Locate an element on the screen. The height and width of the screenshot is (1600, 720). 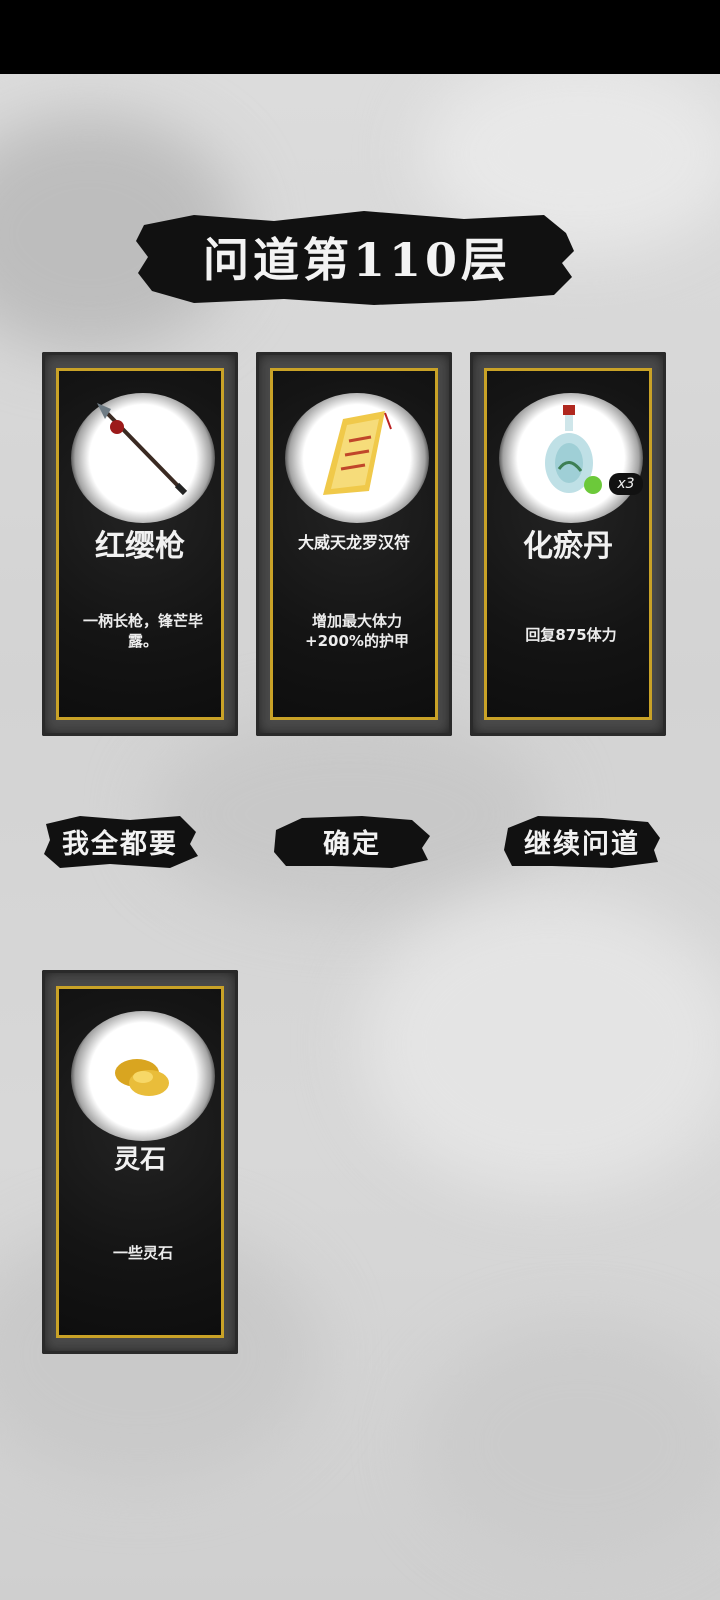
card-inner: 灵石 一些灵石 is located at coordinates (140, 1162).